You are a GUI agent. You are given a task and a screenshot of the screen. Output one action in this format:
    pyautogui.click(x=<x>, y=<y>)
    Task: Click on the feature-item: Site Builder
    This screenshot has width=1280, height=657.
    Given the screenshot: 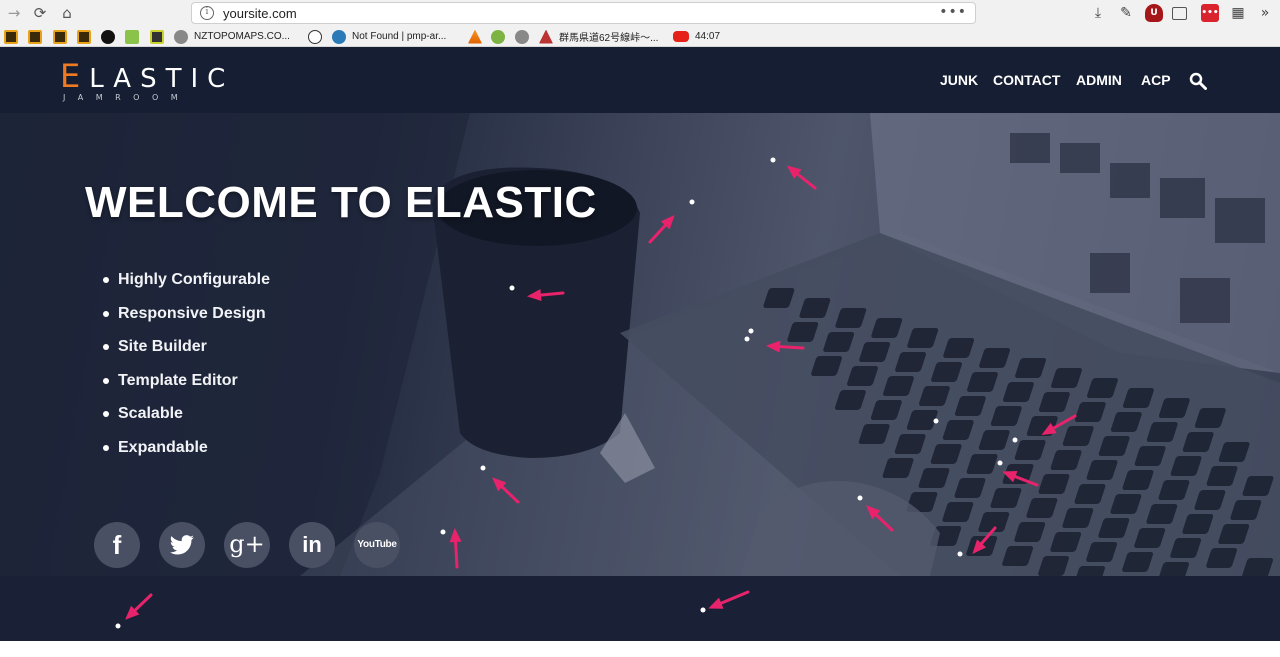 What is the action you would take?
    pyautogui.click(x=186, y=355)
    